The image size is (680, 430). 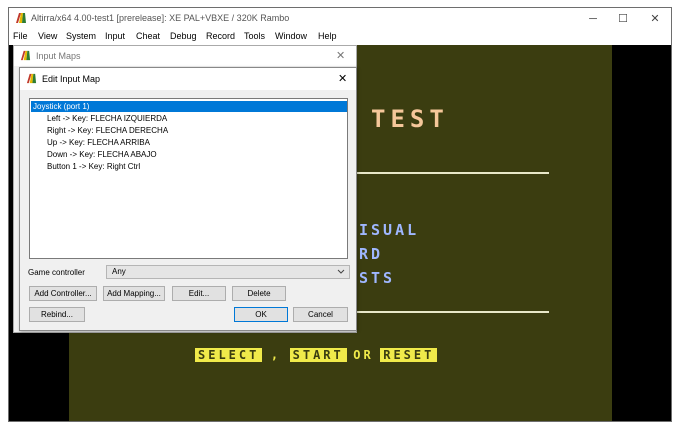 What do you see at coordinates (188, 79) in the screenshot?
I see `edit-input-map-title-bar: Edit Input Map ✕` at bounding box center [188, 79].